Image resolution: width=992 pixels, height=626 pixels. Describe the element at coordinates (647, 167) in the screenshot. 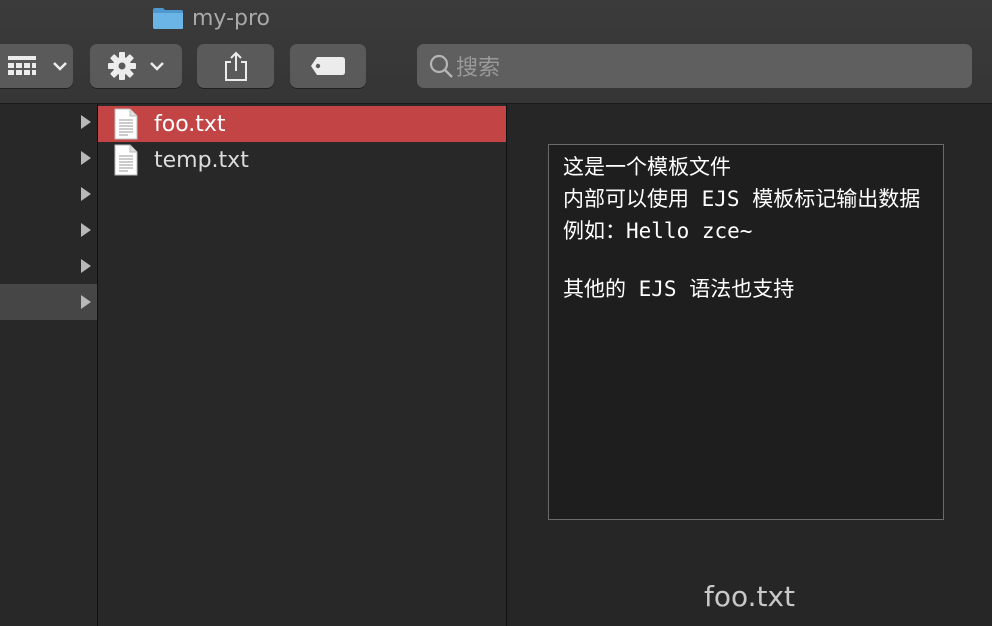

I see `preview-line: 这是一个模板文件` at that location.